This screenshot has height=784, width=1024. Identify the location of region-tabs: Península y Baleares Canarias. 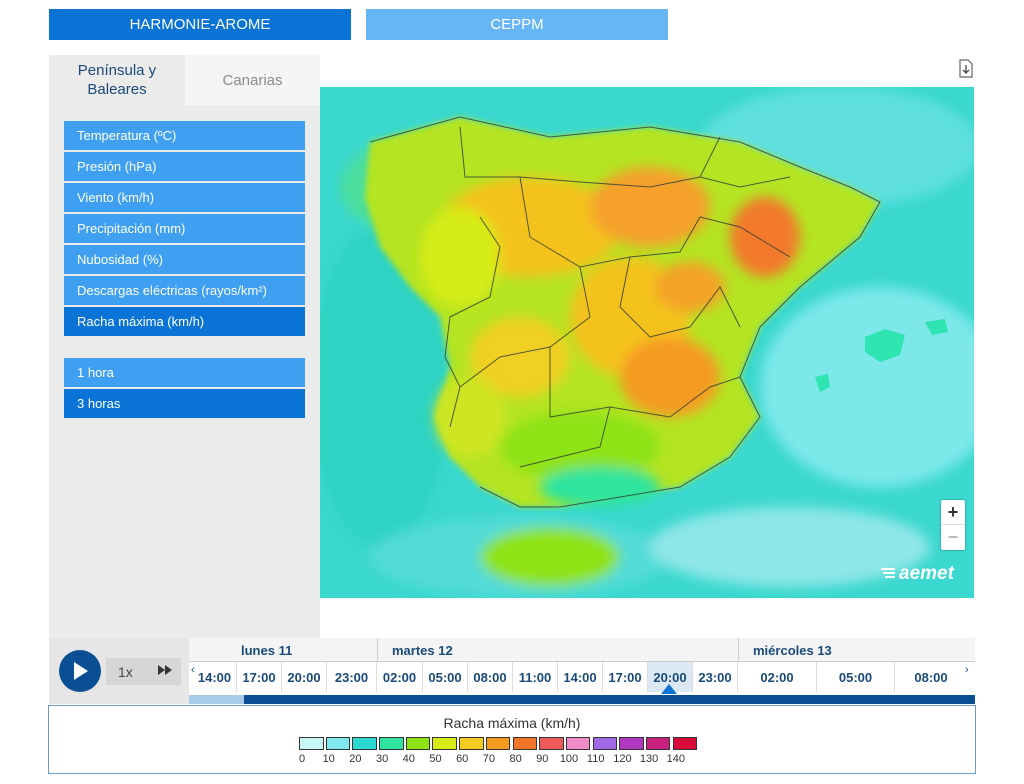
(184, 80).